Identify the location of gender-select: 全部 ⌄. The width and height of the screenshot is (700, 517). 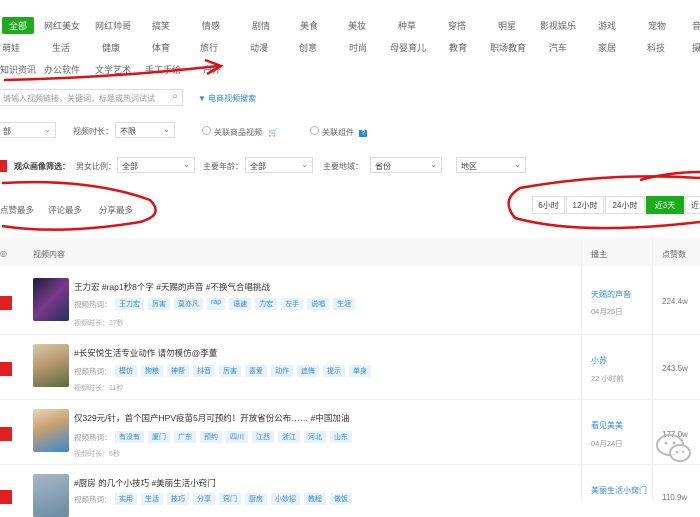
(156, 165).